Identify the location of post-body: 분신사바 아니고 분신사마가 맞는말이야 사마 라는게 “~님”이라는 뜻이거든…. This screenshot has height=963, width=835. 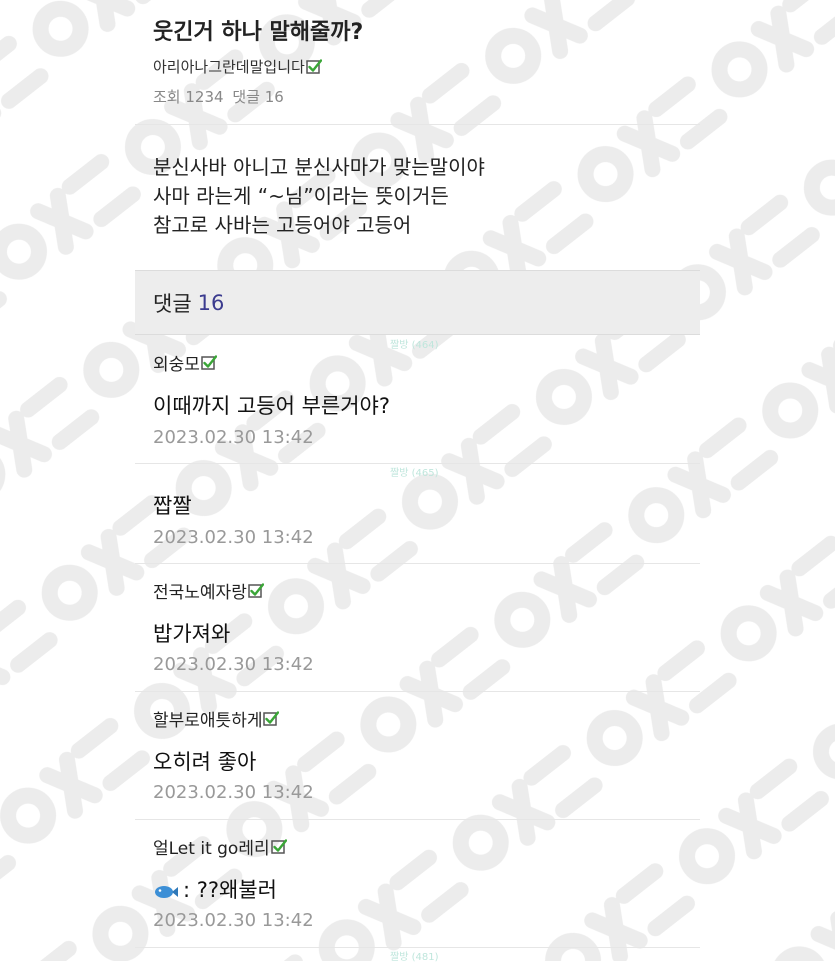
(319, 196).